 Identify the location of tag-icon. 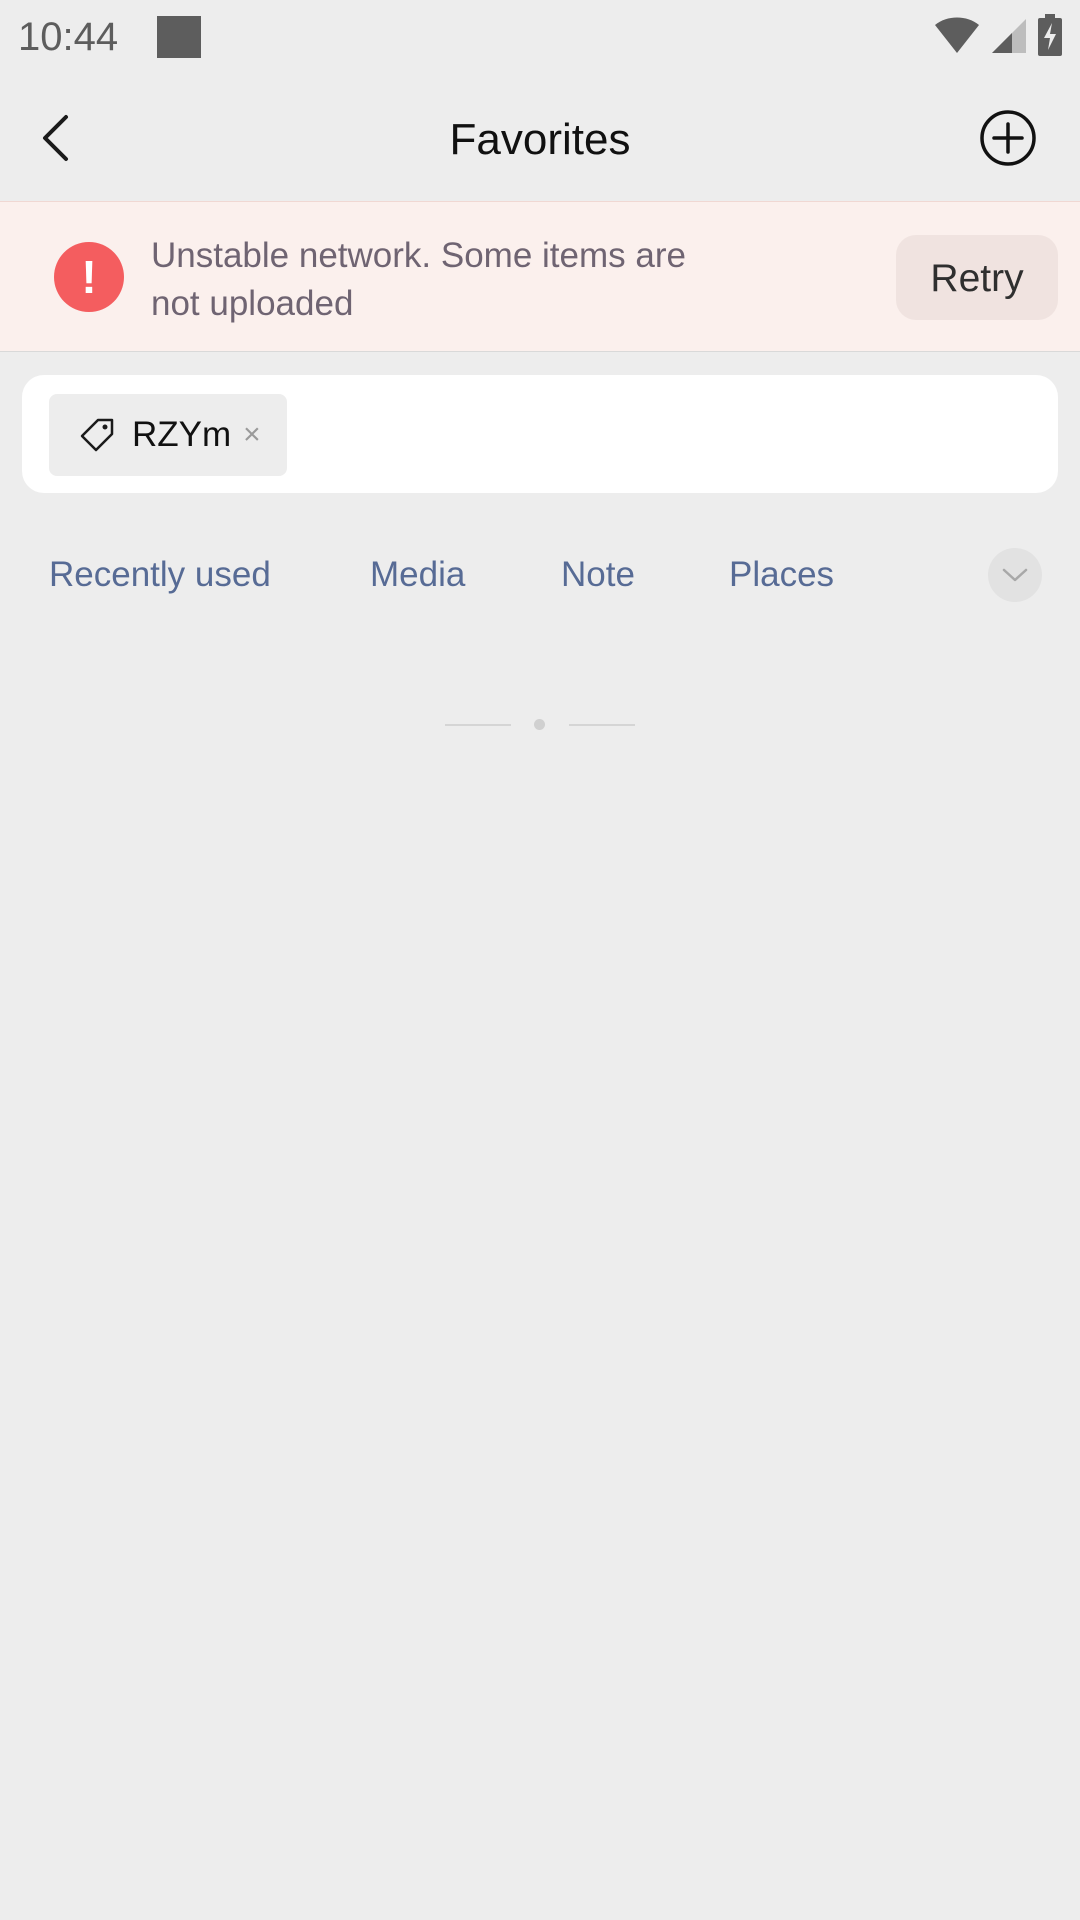
(97, 435).